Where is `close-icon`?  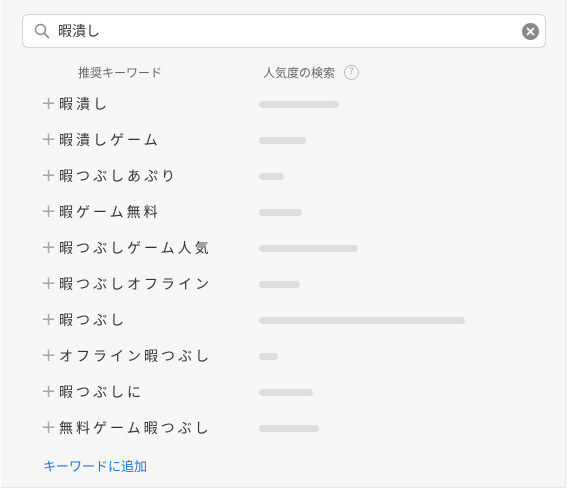 close-icon is located at coordinates (530, 31).